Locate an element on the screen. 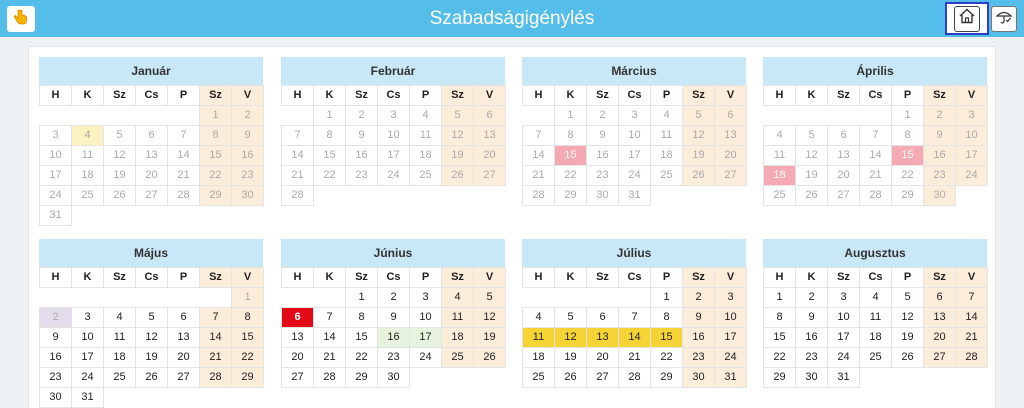  hand-pointer-button is located at coordinates (21, 19).